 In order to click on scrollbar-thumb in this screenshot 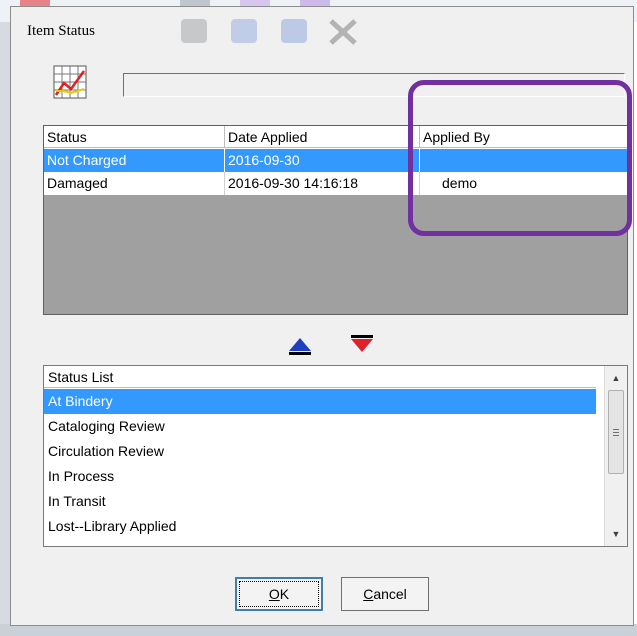, I will do `click(616, 432)`.